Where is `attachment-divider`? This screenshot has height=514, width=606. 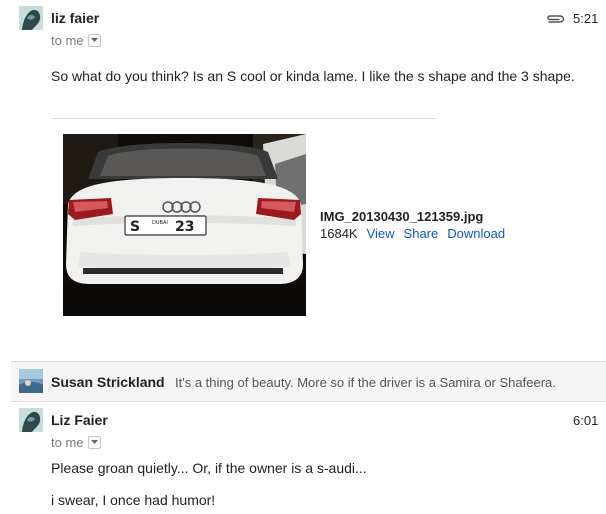 attachment-divider is located at coordinates (243, 118).